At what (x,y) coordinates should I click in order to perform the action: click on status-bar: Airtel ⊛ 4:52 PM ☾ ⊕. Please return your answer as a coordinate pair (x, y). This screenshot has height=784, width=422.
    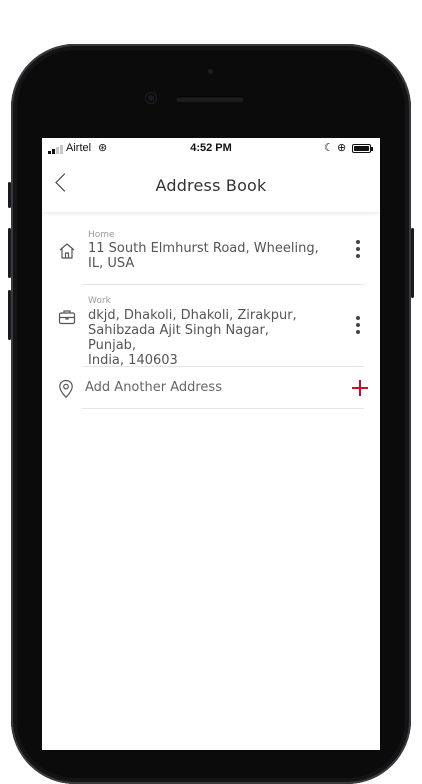
    Looking at the image, I should click on (211, 149).